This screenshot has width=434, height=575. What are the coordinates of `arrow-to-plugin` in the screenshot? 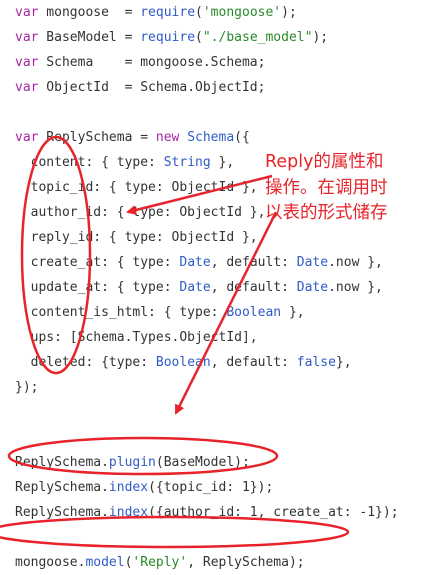 It's located at (226, 313).